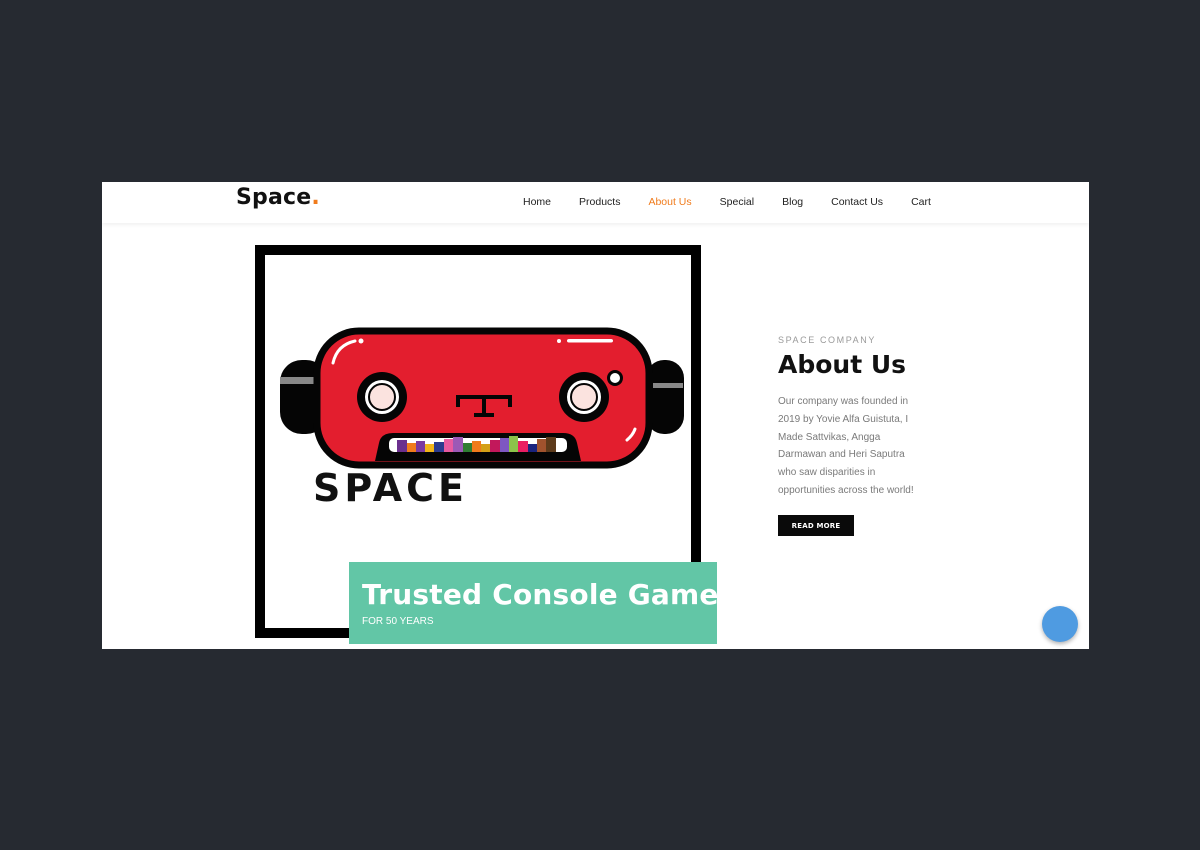 Image resolution: width=1200 pixels, height=850 pixels. Describe the element at coordinates (792, 202) in the screenshot. I see `nav-blog: Blog` at that location.